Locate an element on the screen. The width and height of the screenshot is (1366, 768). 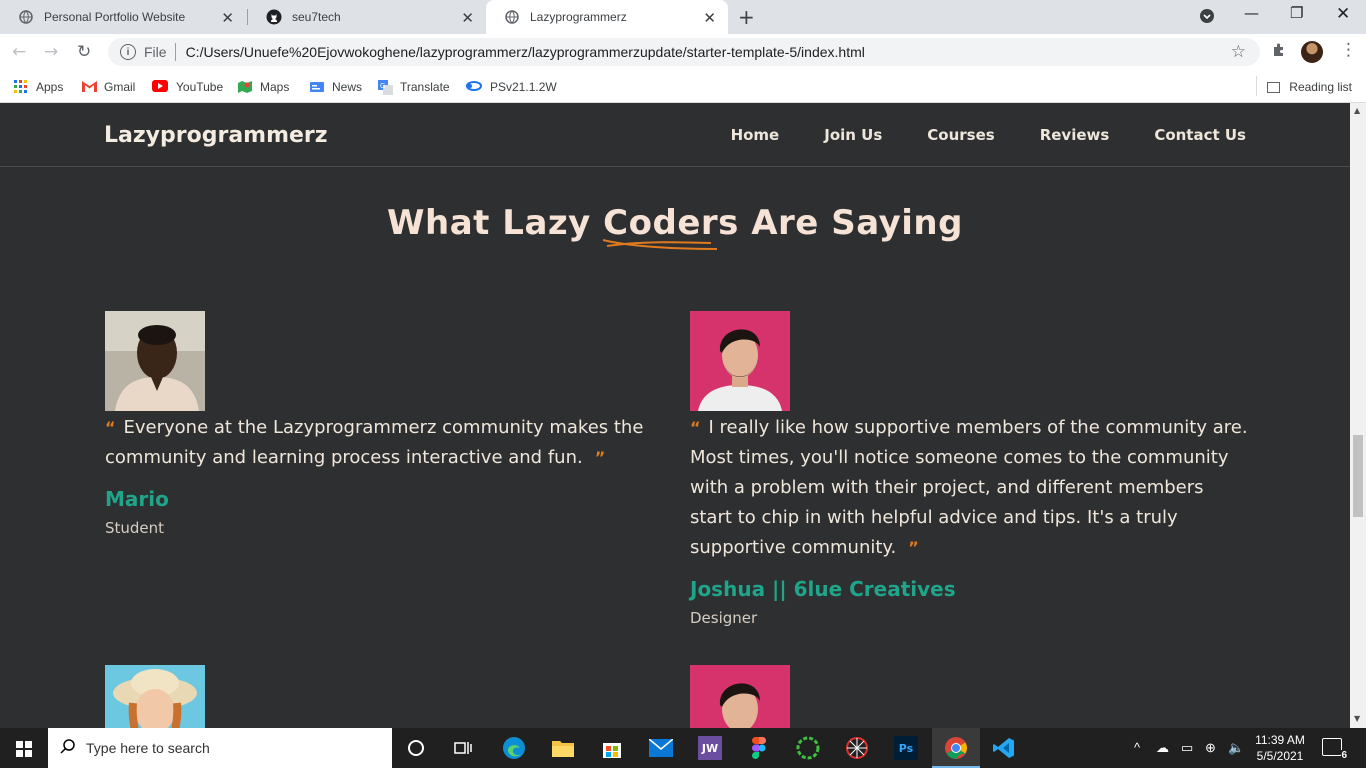
chrome-icon is located at coordinates (956, 748).